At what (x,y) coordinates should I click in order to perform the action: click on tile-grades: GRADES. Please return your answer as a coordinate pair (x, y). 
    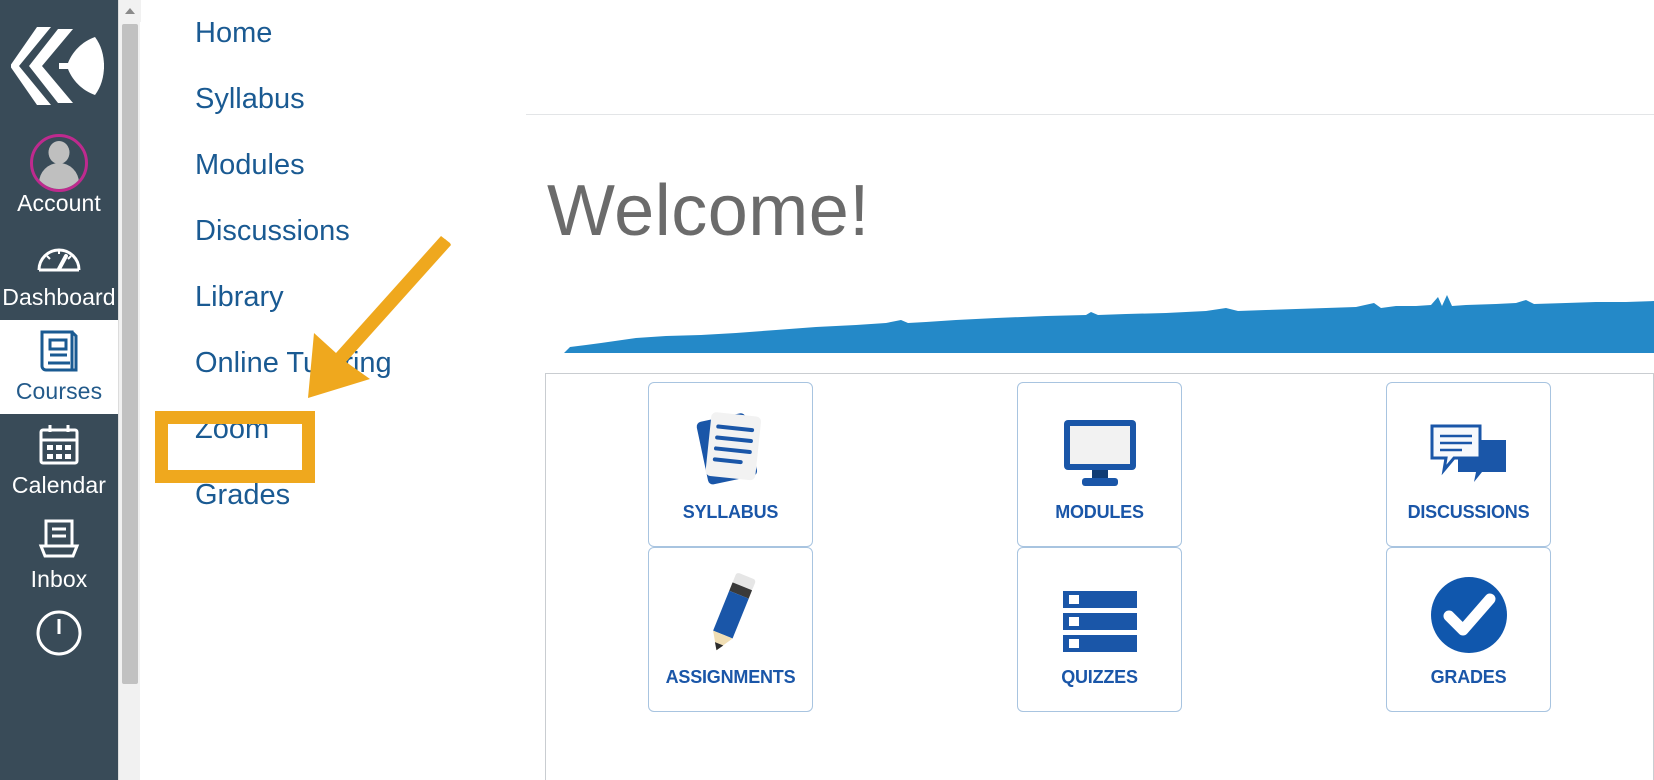
    Looking at the image, I should click on (1468, 629).